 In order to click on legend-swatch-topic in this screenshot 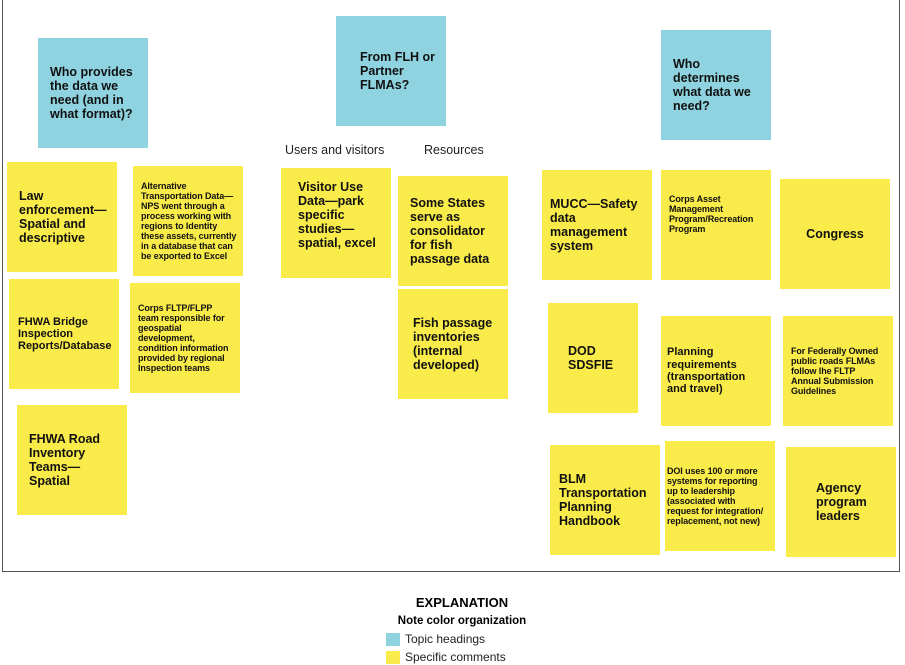, I will do `click(393, 639)`.